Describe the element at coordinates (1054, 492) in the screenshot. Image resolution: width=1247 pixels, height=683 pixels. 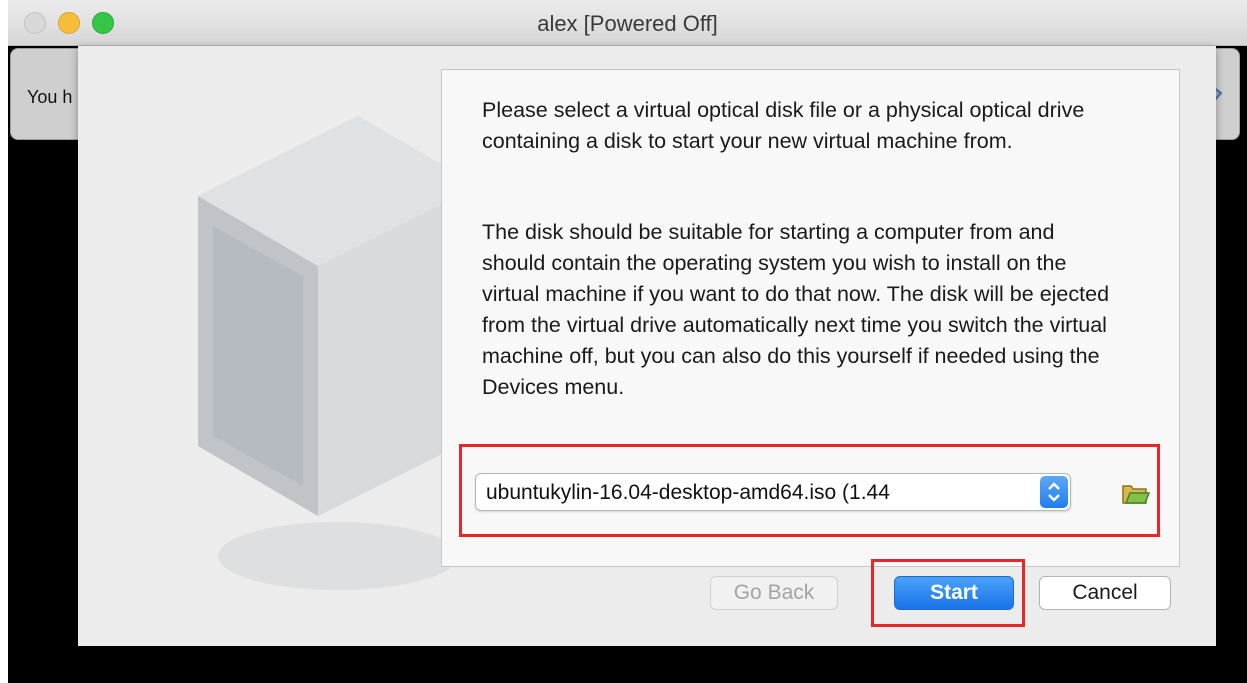
I see `chevron-updown-icon` at that location.